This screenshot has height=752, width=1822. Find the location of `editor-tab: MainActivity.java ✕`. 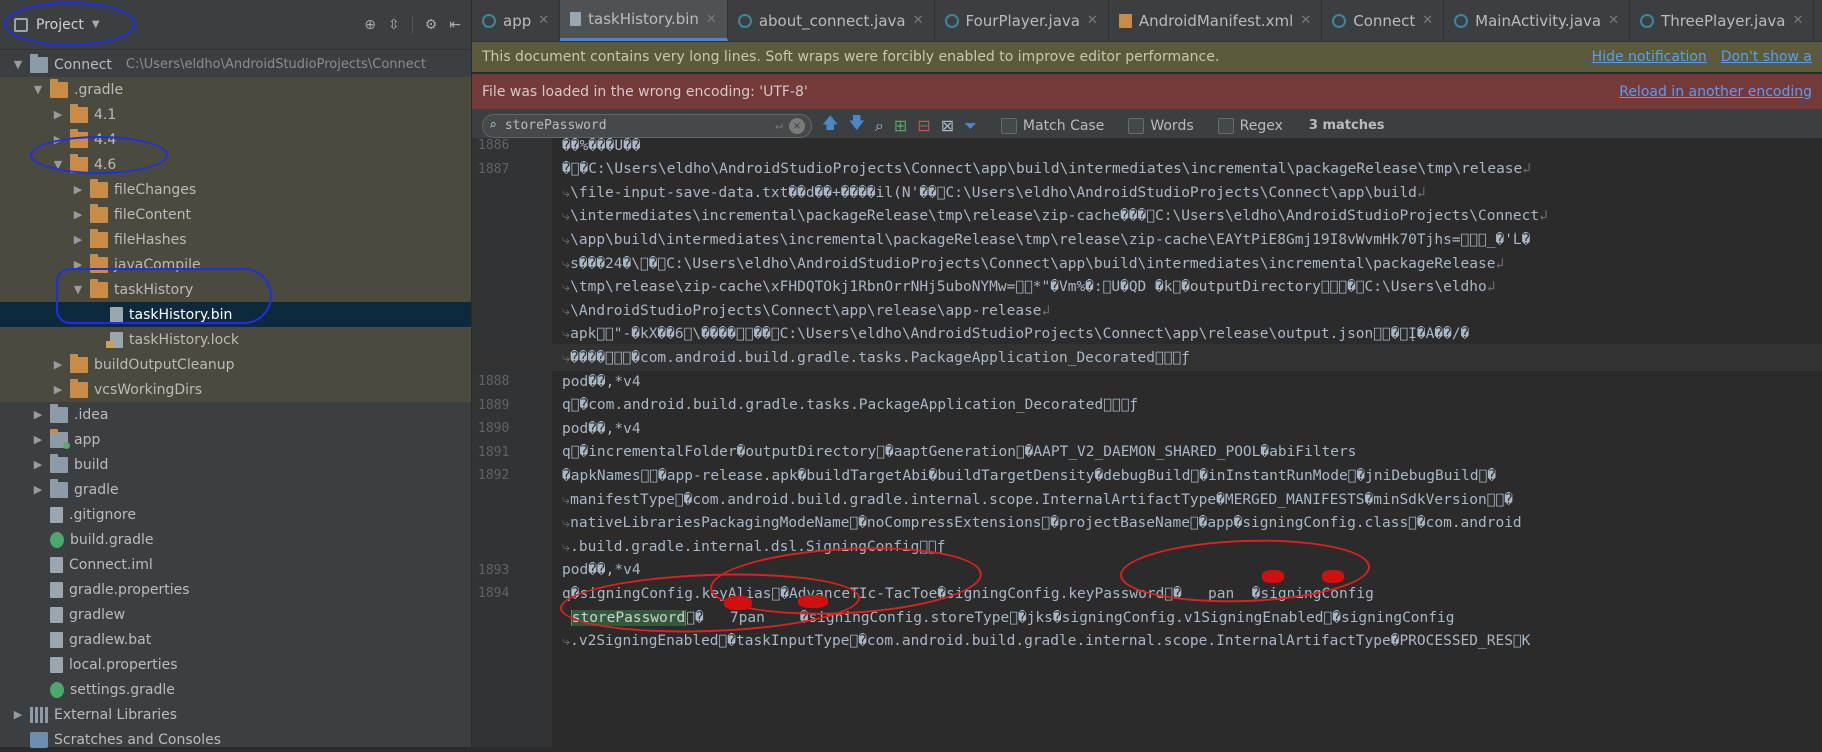

editor-tab: MainActivity.java ✕ is located at coordinates (1537, 20).